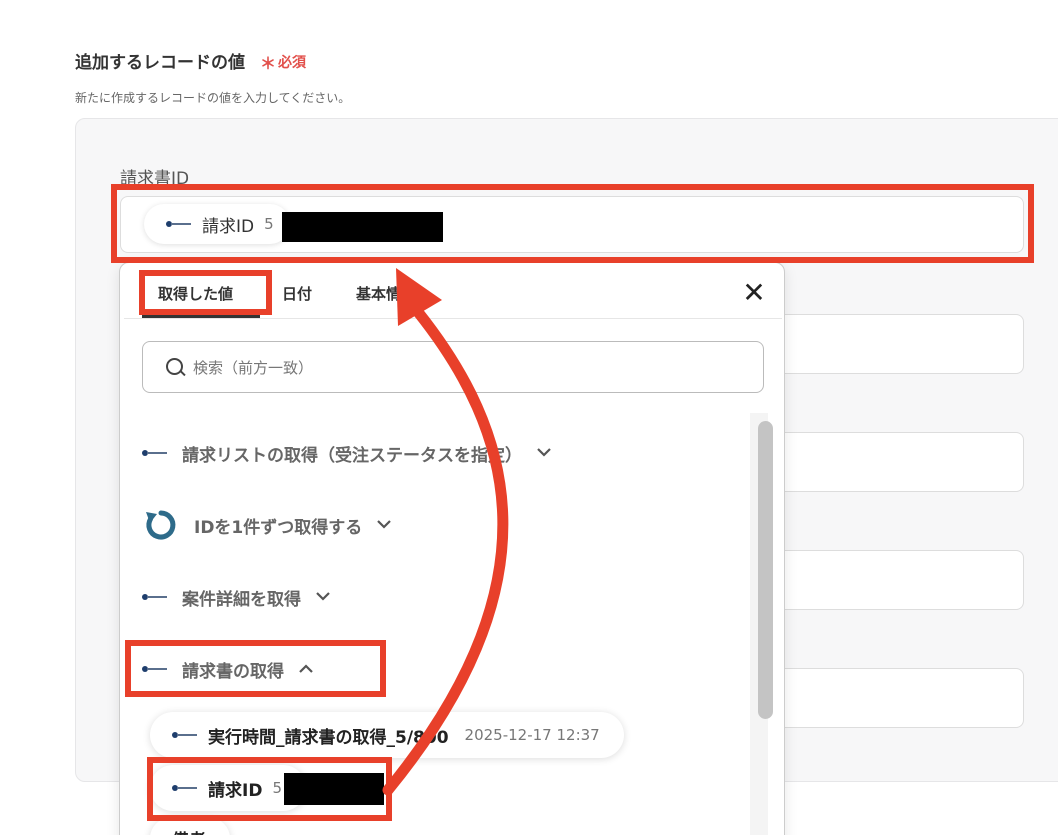  I want to click on annotation-arrow-icon, so click(445, 532).